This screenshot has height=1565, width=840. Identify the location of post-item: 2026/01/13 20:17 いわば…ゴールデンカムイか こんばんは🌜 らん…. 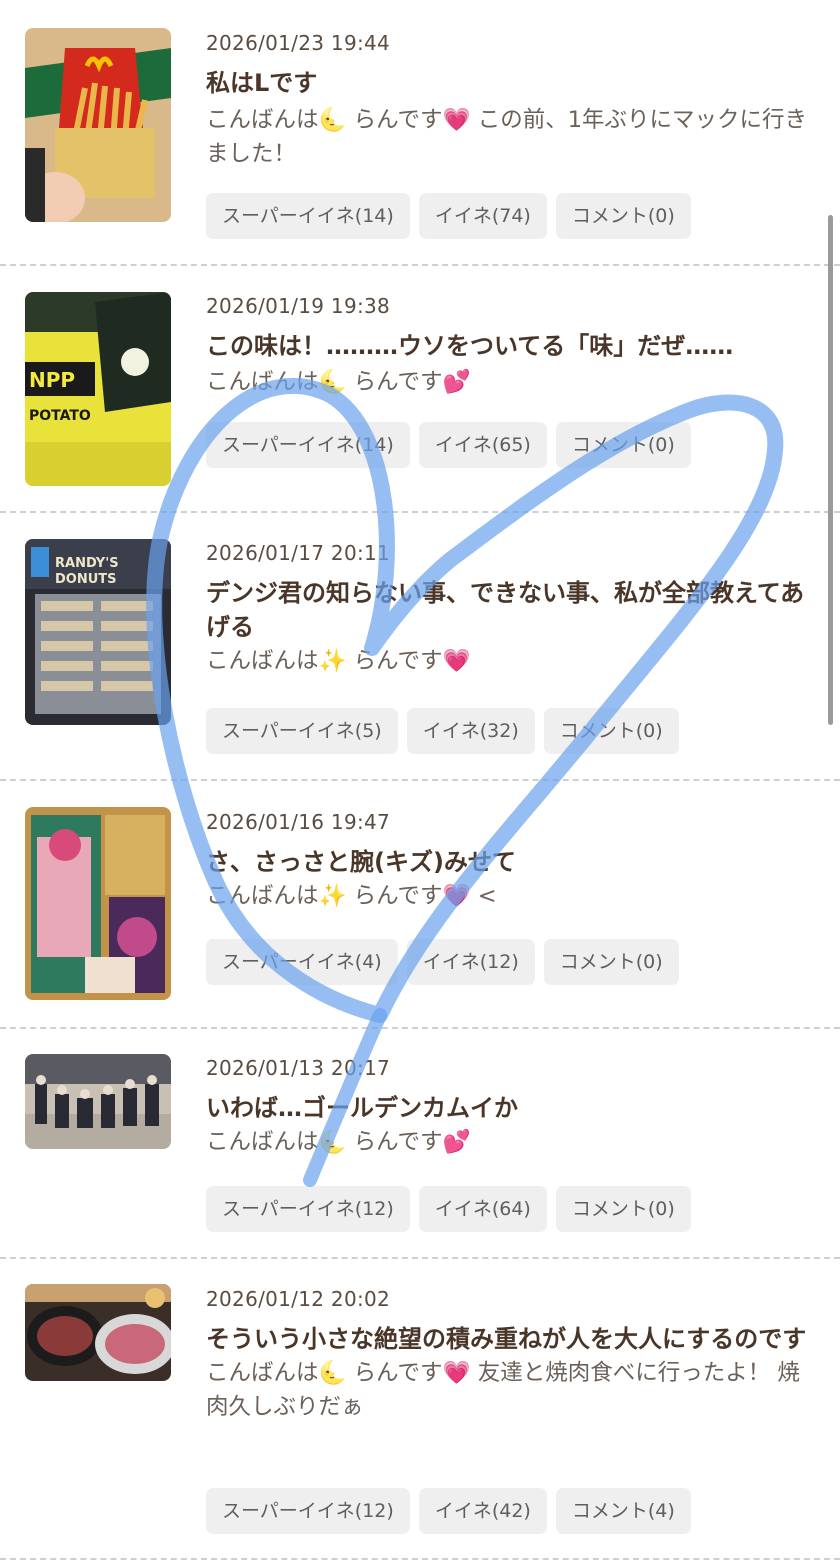
(420, 1143).